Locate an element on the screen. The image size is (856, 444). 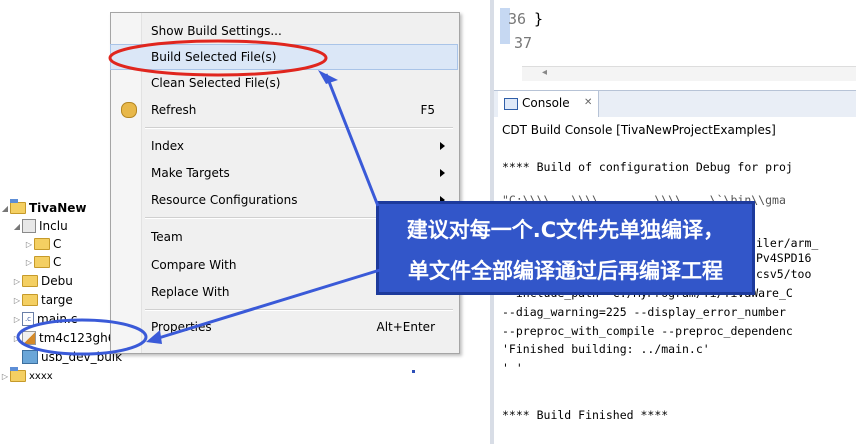
red-highlight-ellipse is located at coordinates (218, 58).